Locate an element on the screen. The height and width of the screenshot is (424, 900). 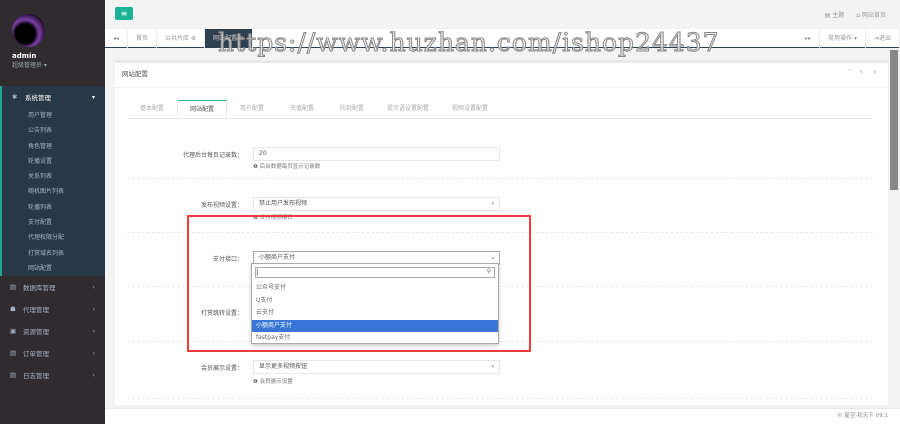
username: admin is located at coordinates (24, 56).